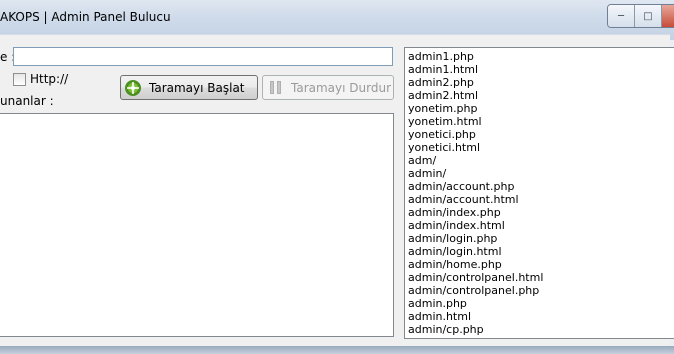 The image size is (674, 354). Describe the element at coordinates (337, 350) in the screenshot. I see `taskbar` at that location.